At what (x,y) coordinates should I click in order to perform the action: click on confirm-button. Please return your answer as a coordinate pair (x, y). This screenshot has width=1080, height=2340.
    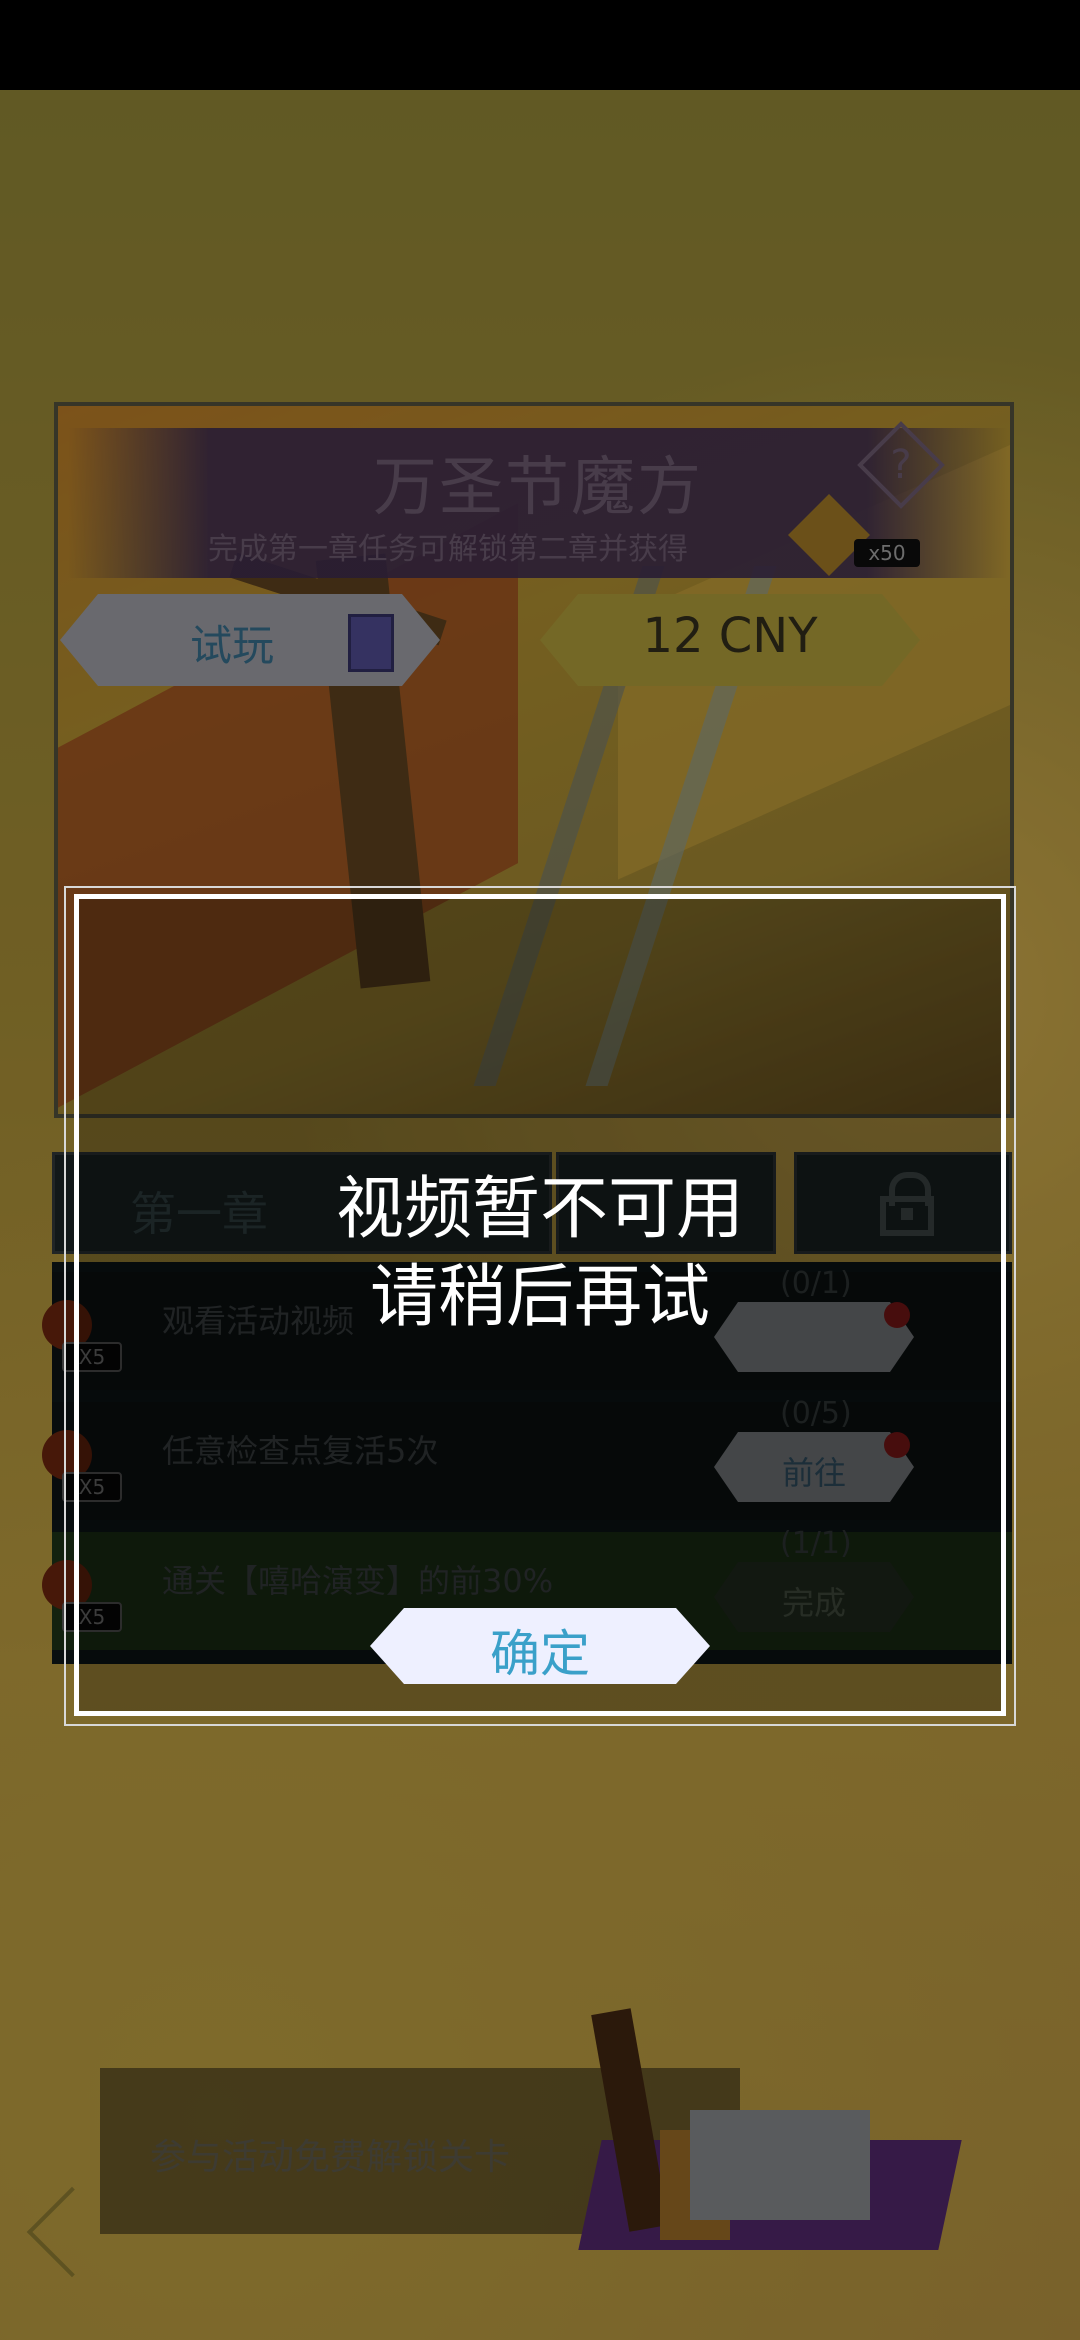
    Looking at the image, I should click on (540, 1646).